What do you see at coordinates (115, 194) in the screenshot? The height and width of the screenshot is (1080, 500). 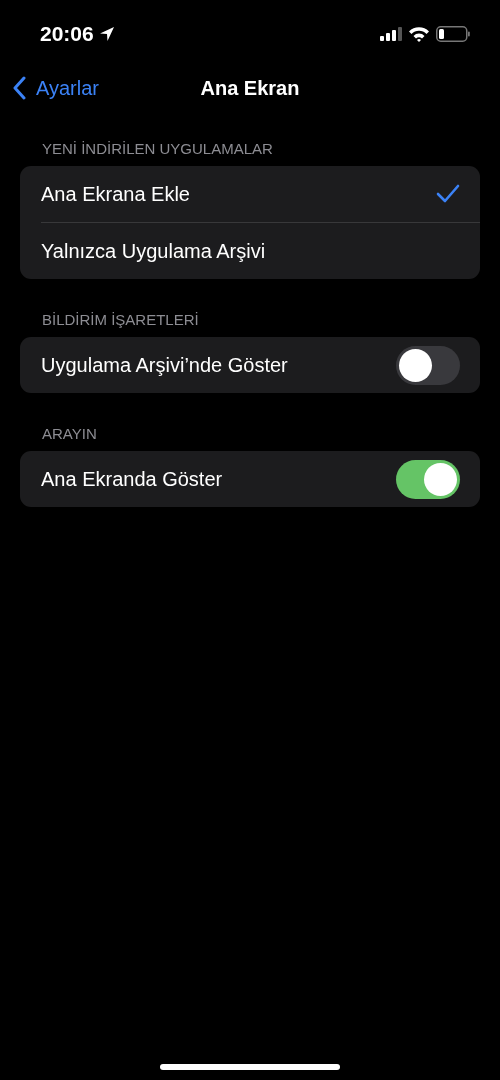 I see `setting-label: Ana Ekrana Ekle` at bounding box center [115, 194].